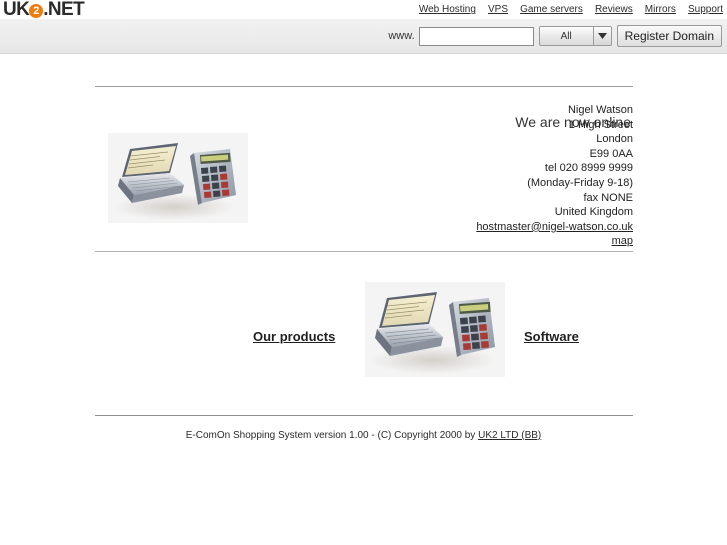 This screenshot has height=545, width=727. What do you see at coordinates (588, 168) in the screenshot?
I see `address-telephone: tel 020 8999 9999` at bounding box center [588, 168].